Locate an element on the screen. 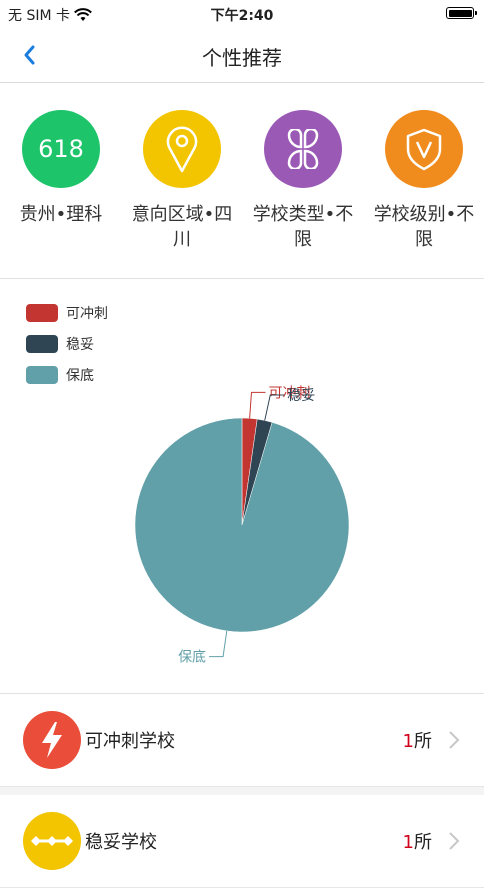  safe-schools-row: 稳妥学校 1所 is located at coordinates (242, 841).